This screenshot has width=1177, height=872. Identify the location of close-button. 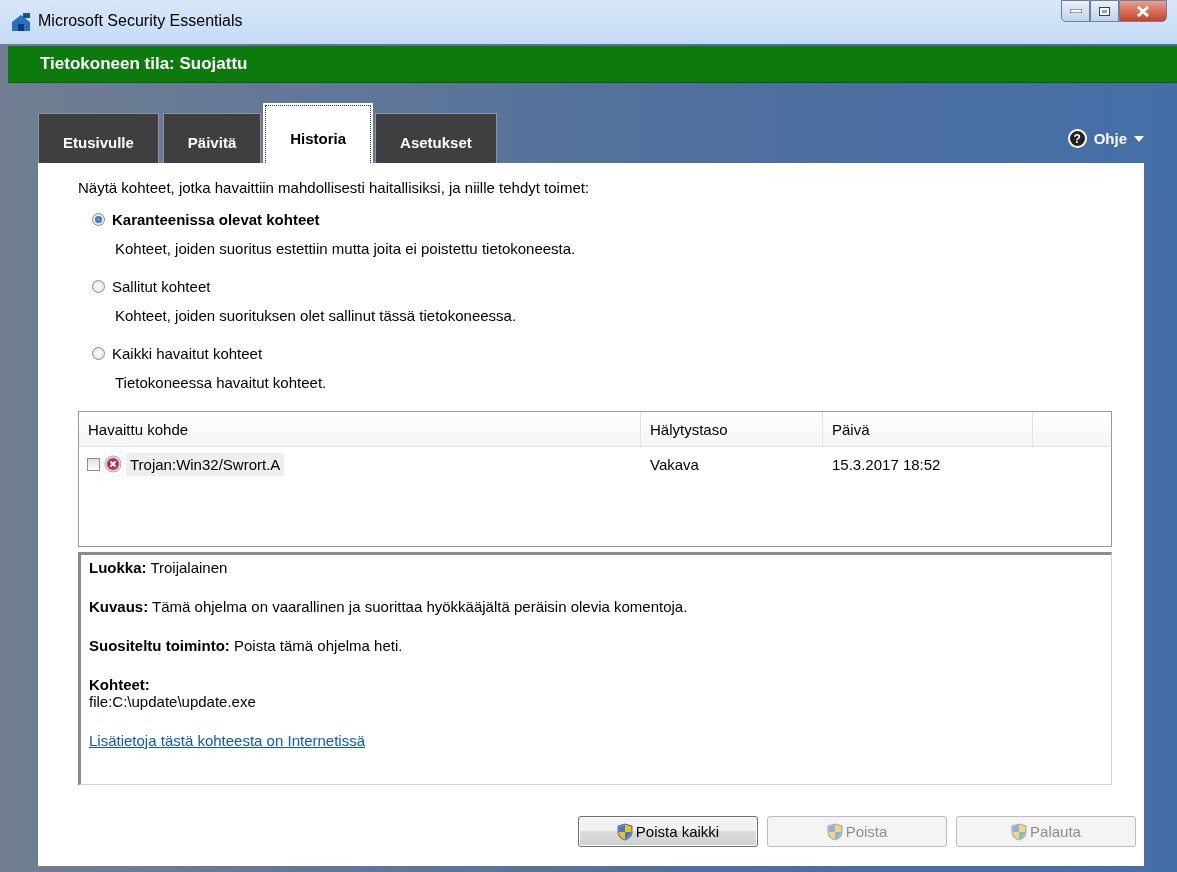
(1143, 11).